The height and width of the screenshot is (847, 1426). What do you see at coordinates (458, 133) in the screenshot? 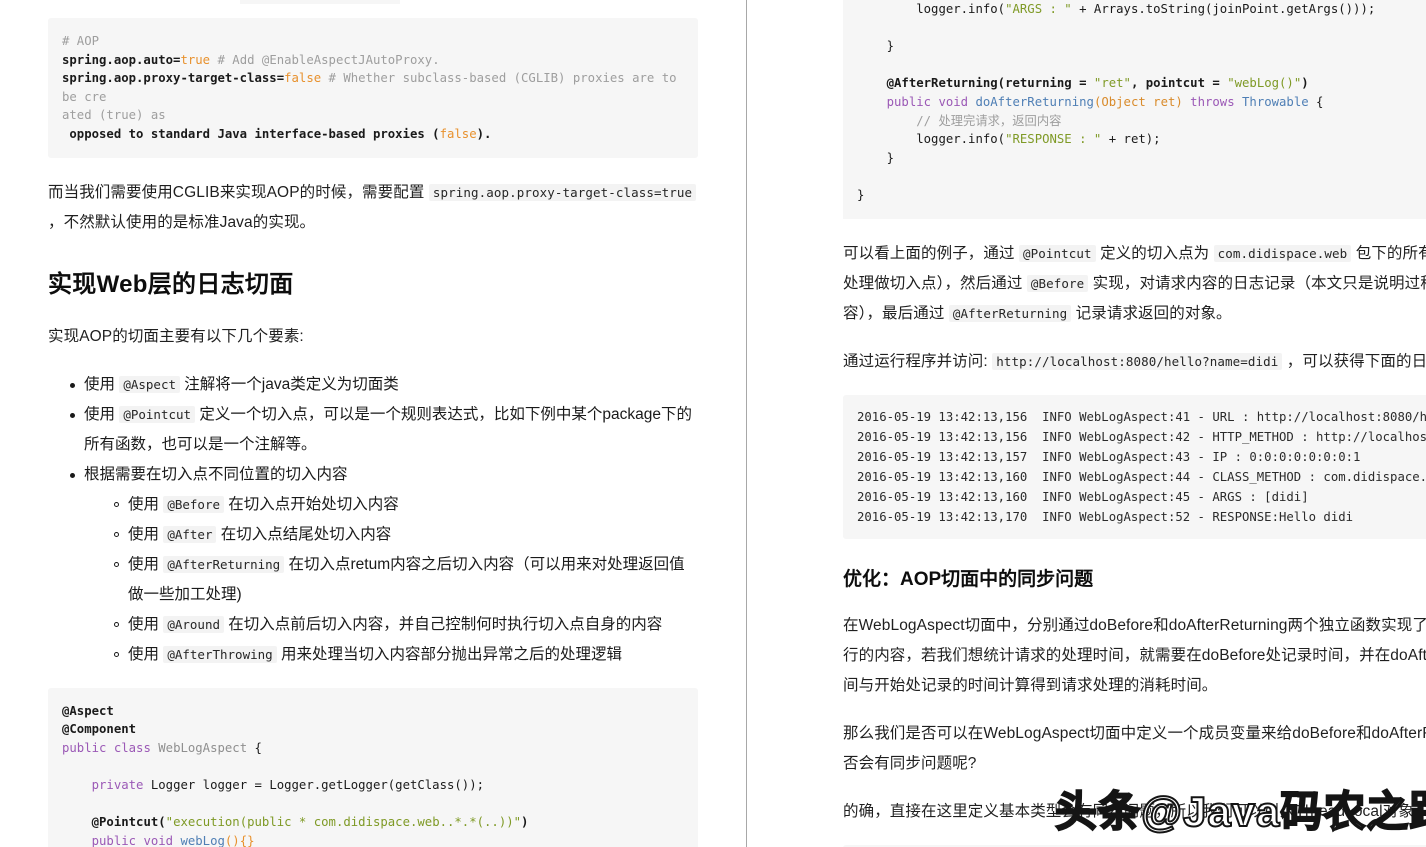
I see `prop-opposed-val: false` at bounding box center [458, 133].